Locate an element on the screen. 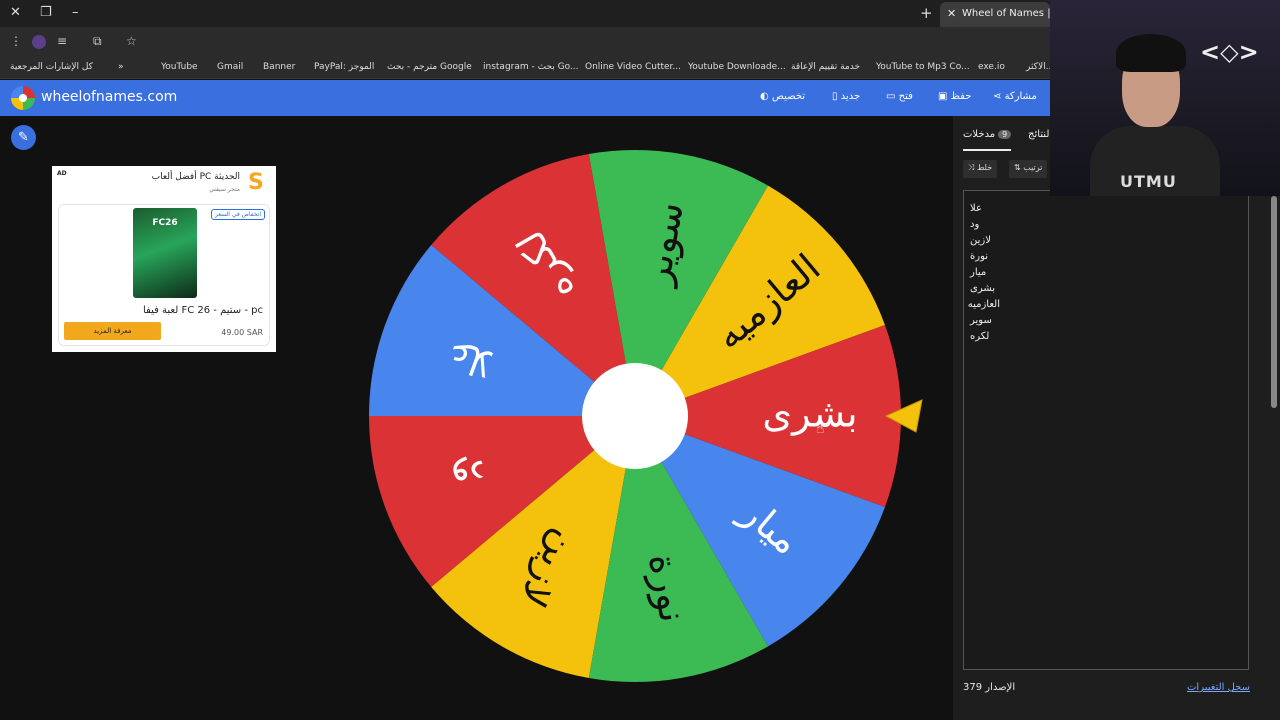  wheel-pointer-icon is located at coordinates (903, 416).